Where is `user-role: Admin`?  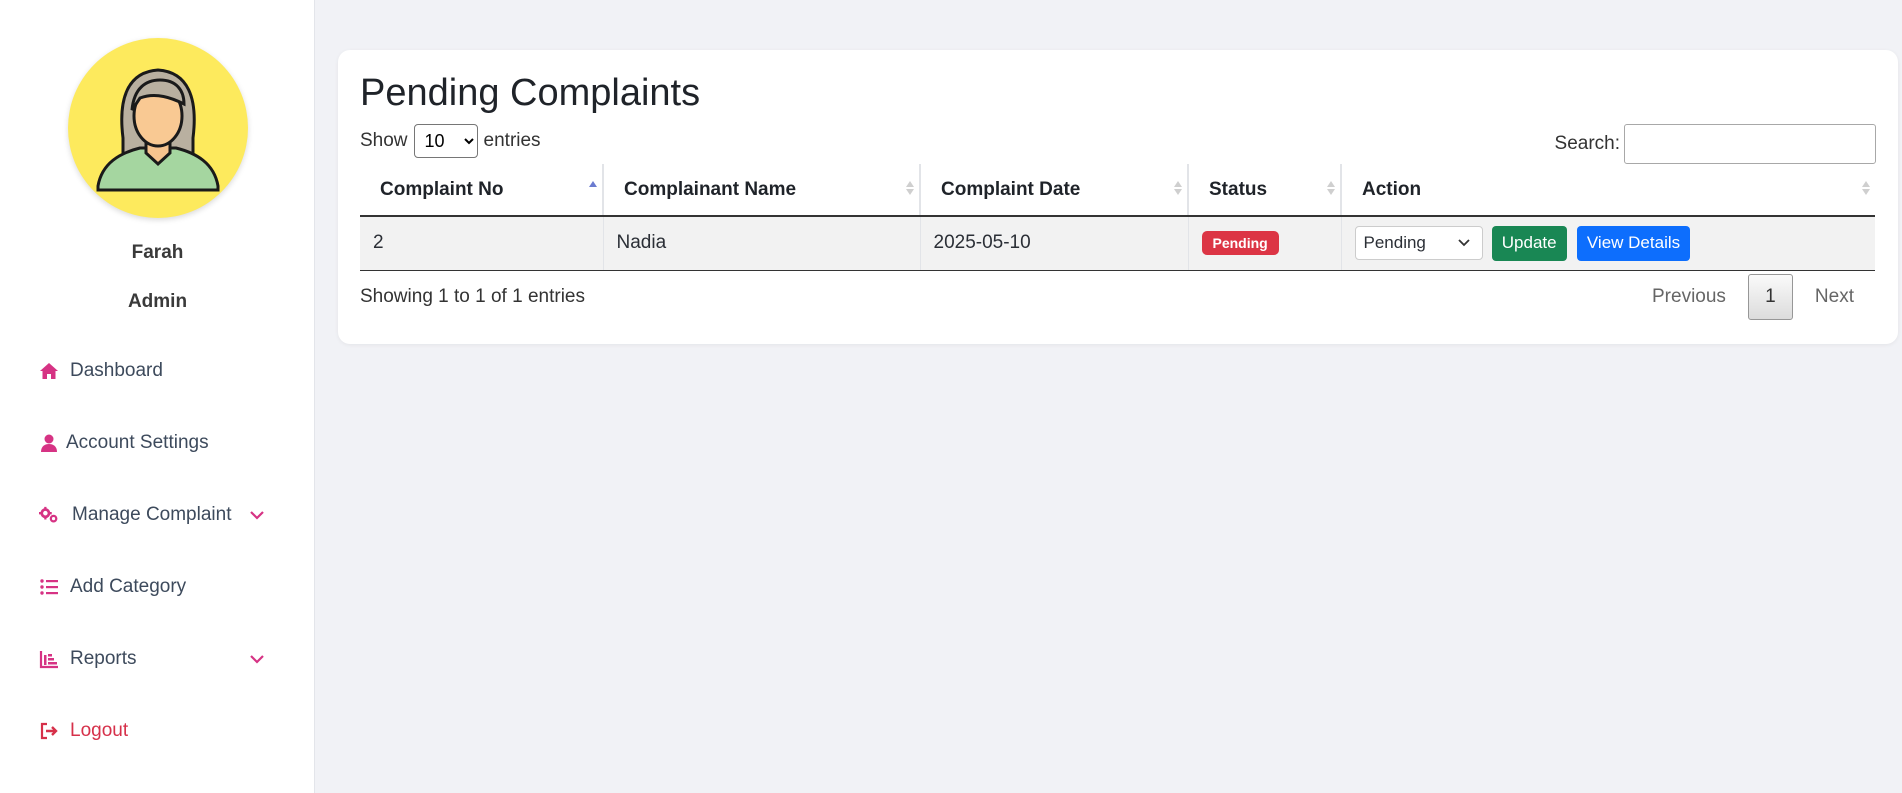
user-role: Admin is located at coordinates (157, 301).